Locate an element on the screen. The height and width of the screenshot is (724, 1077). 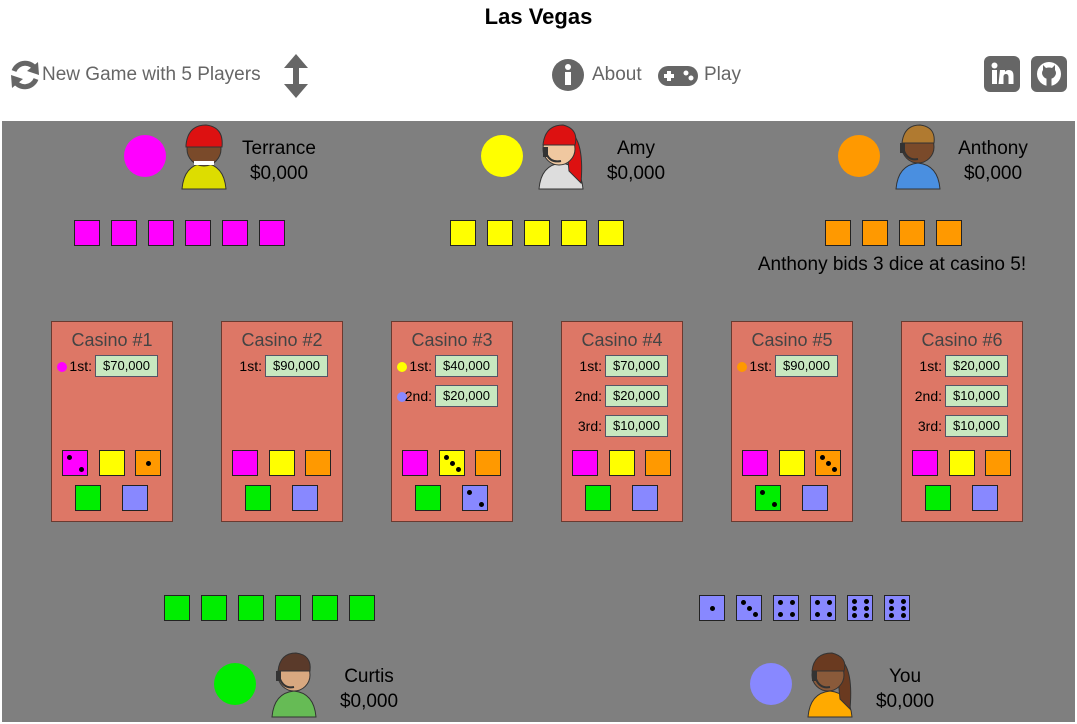
red-hair-headset-avatar-icon is located at coordinates (561, 156).